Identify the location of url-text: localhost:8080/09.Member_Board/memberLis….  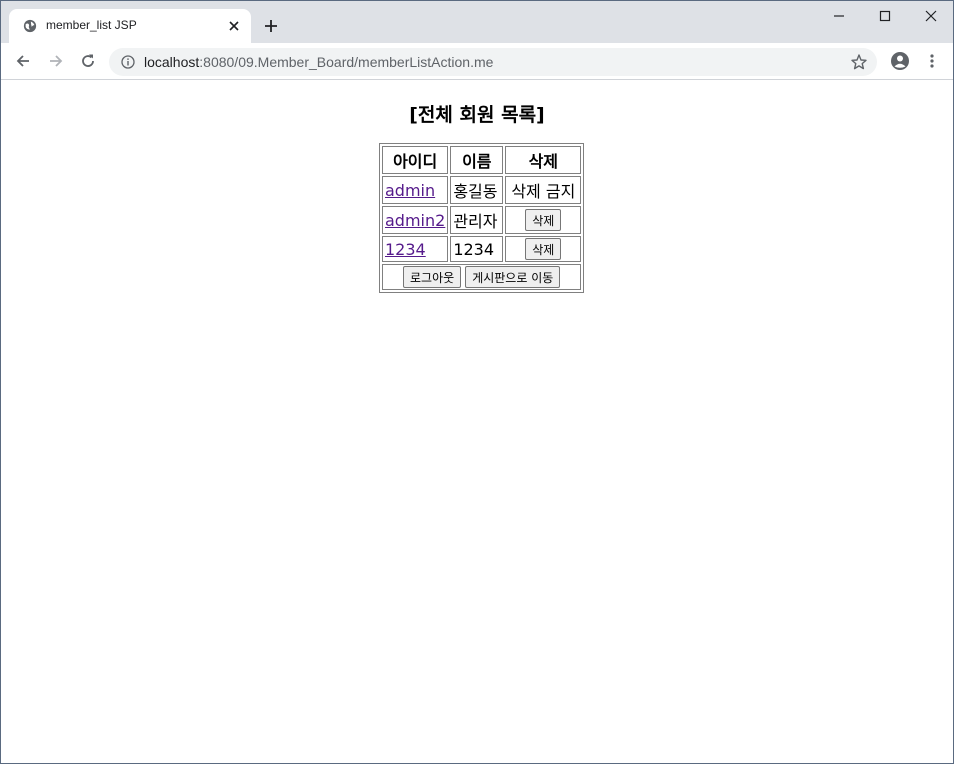
(318, 62).